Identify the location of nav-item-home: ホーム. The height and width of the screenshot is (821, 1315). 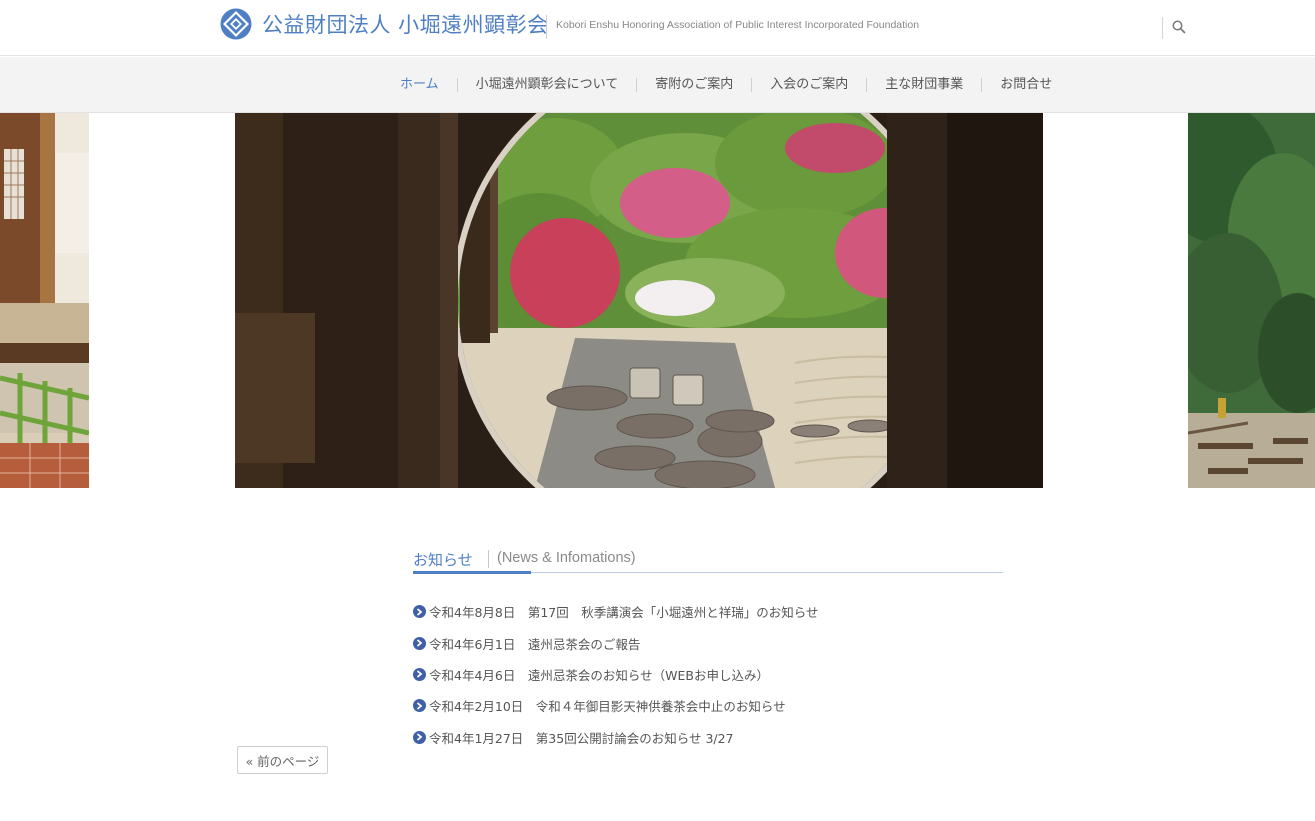
(419, 85).